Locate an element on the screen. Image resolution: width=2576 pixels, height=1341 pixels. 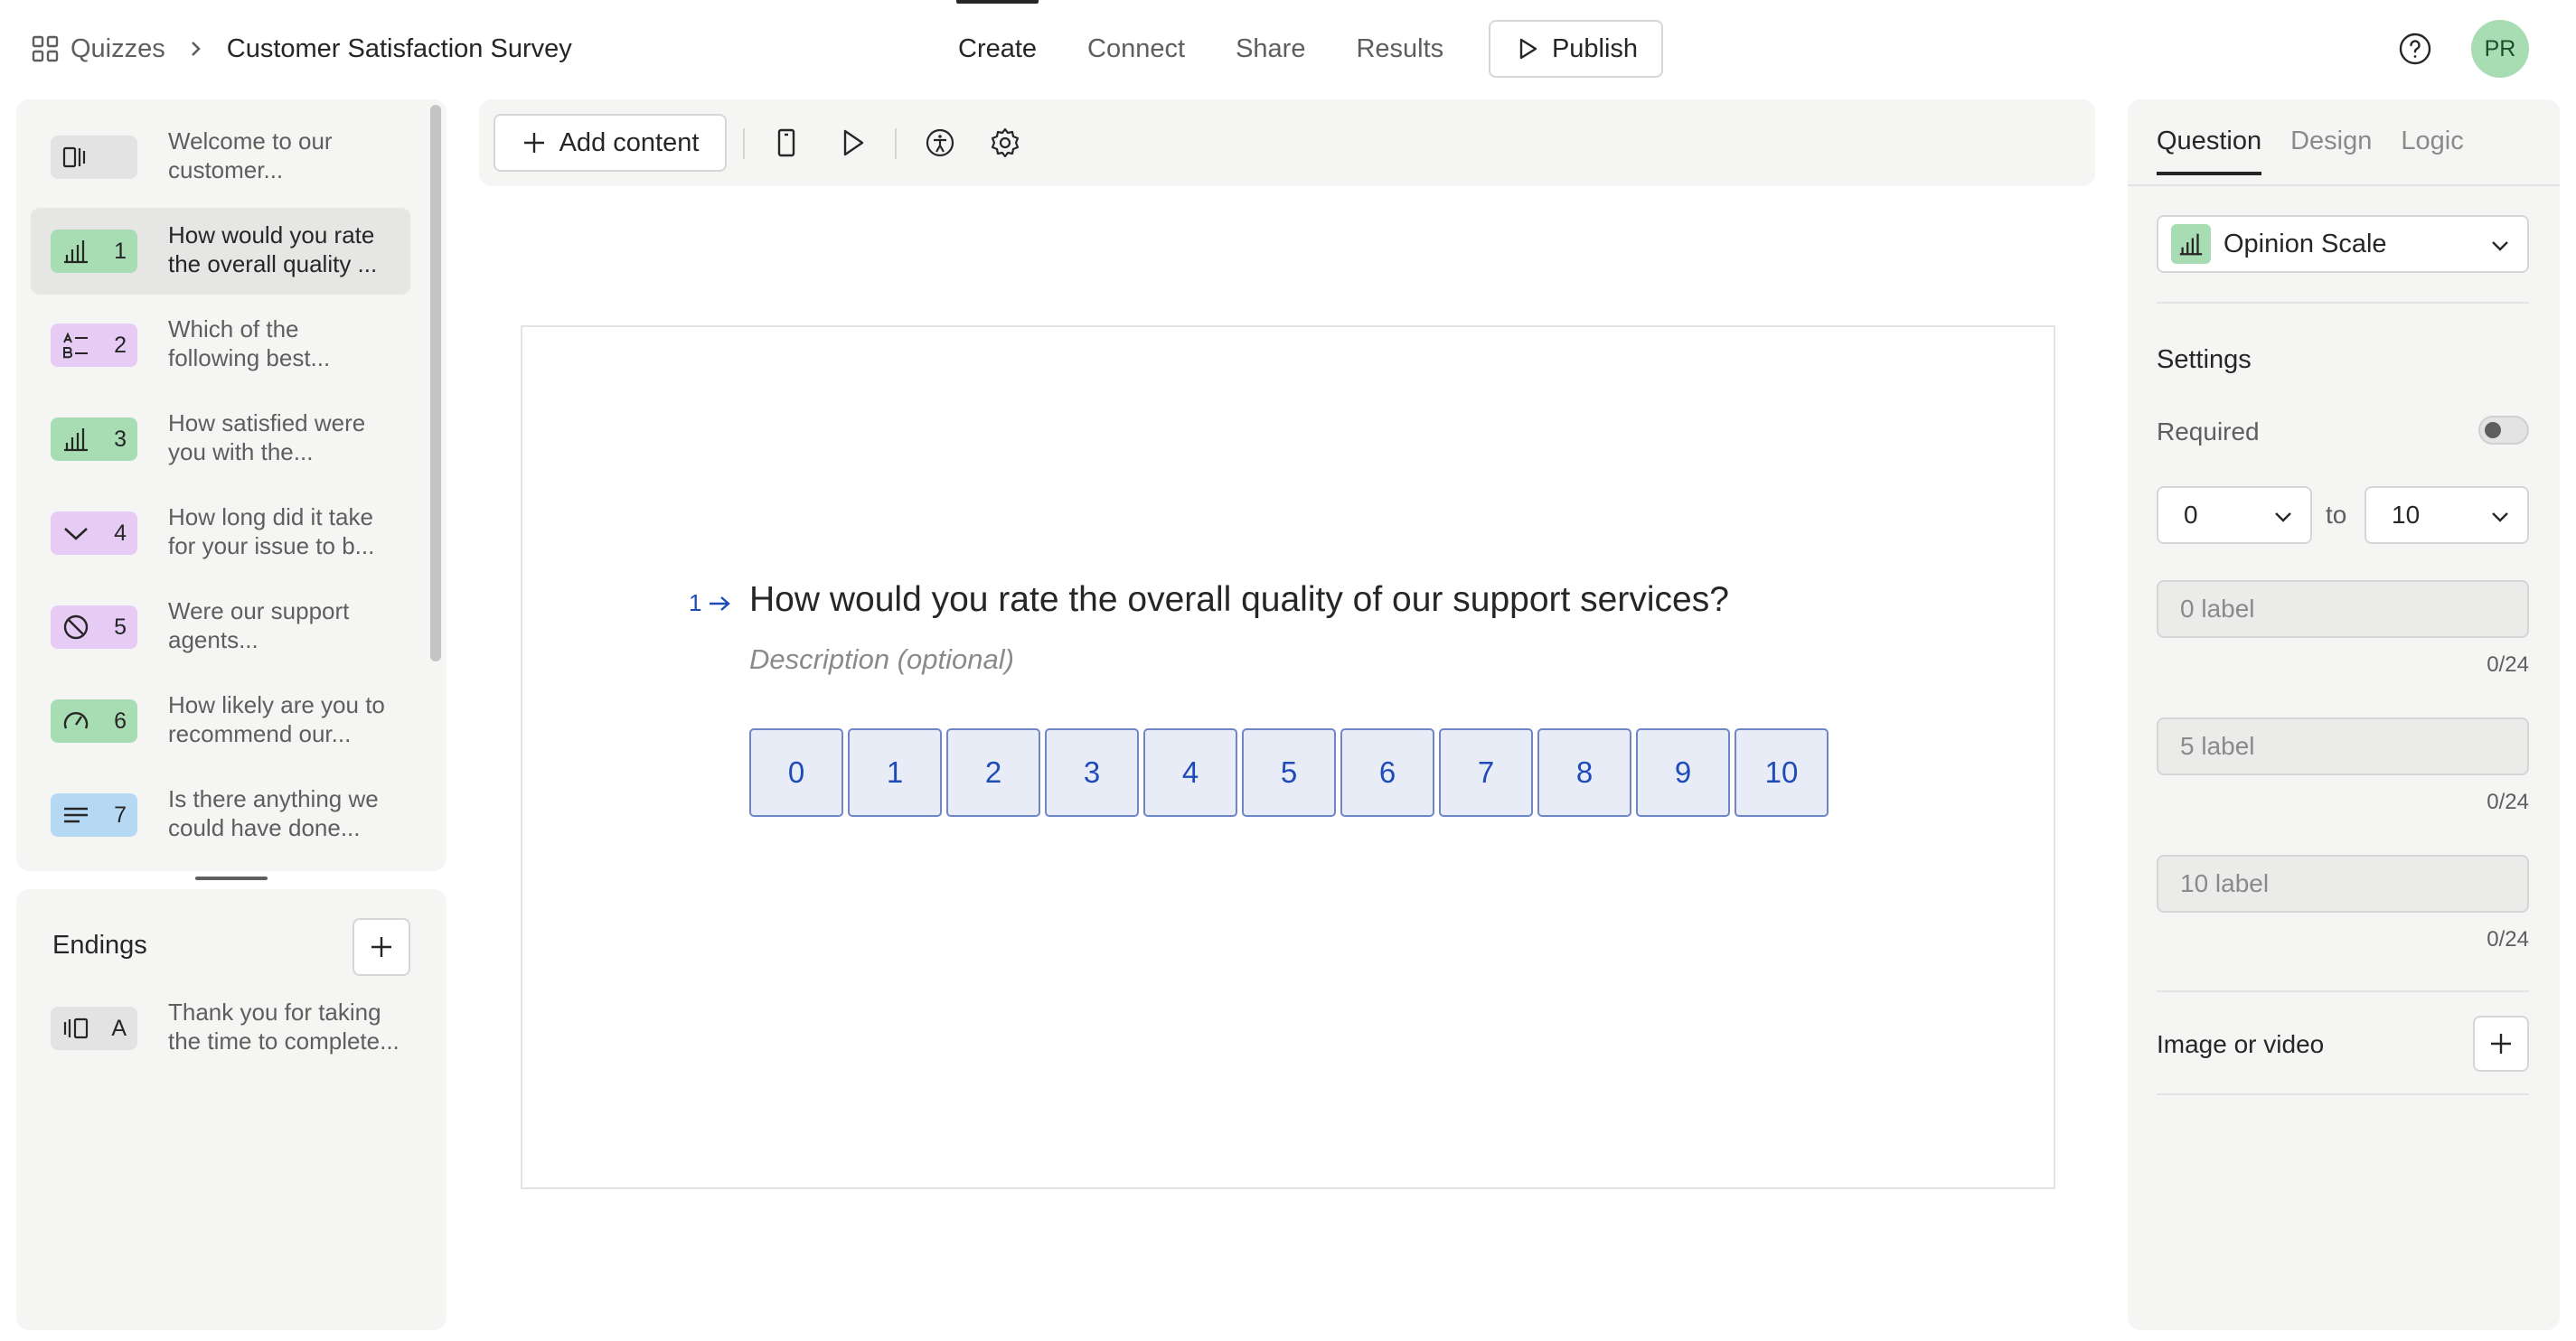
settings-gear-icon is located at coordinates (1005, 143).